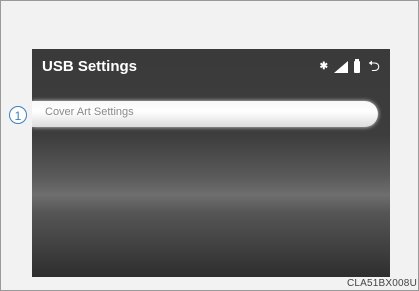  I want to click on back-icon: ⮌, so click(374, 66).